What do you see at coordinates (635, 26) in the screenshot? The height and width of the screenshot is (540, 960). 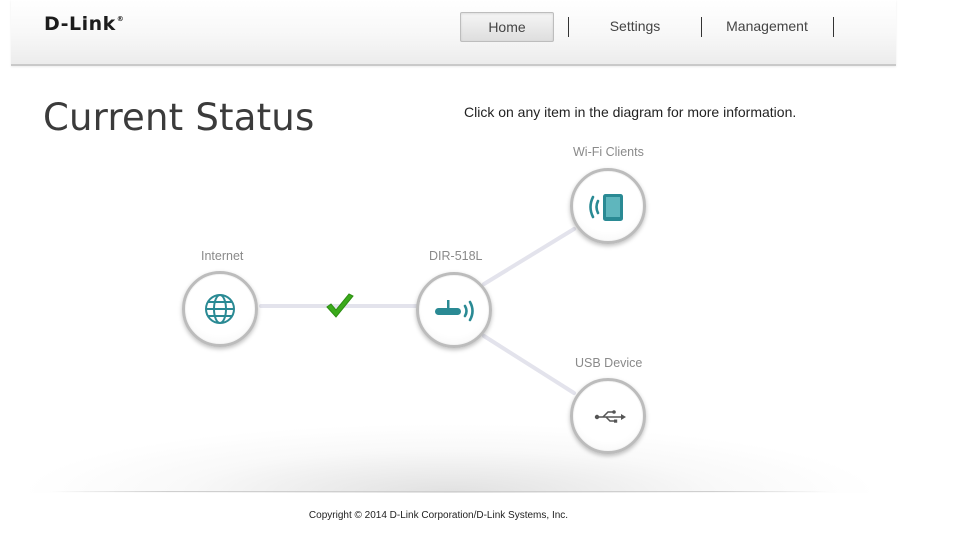 I see `tab-settings: Settings` at bounding box center [635, 26].